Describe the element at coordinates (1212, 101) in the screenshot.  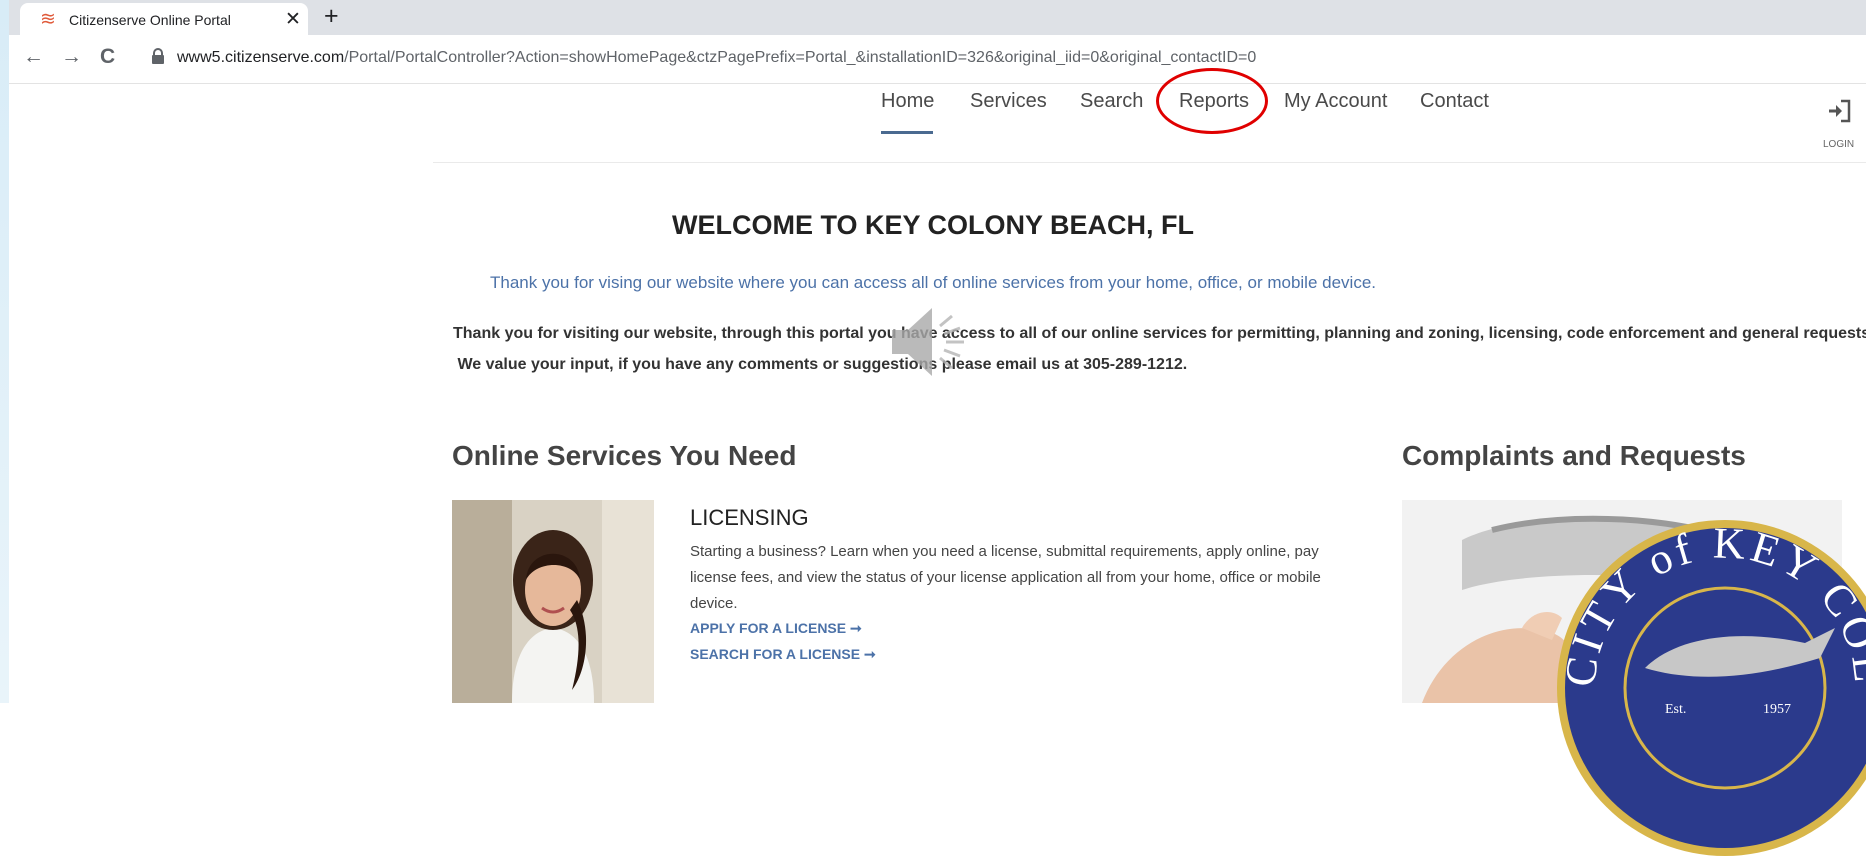
I see `reports-highlight-annotation` at that location.